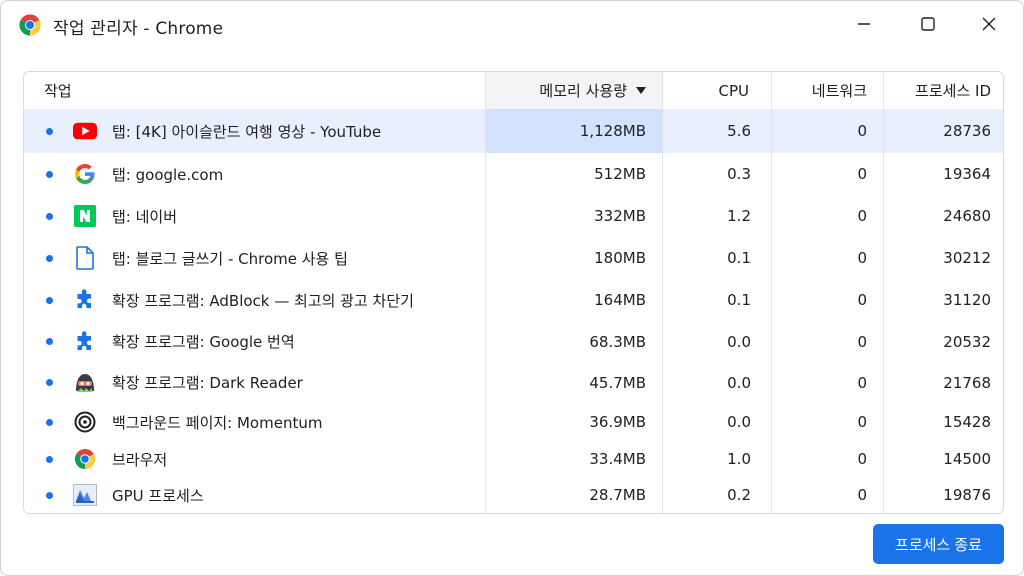 The height and width of the screenshot is (576, 1024). I want to click on end-process-button: 프로세스 종료, so click(938, 544).